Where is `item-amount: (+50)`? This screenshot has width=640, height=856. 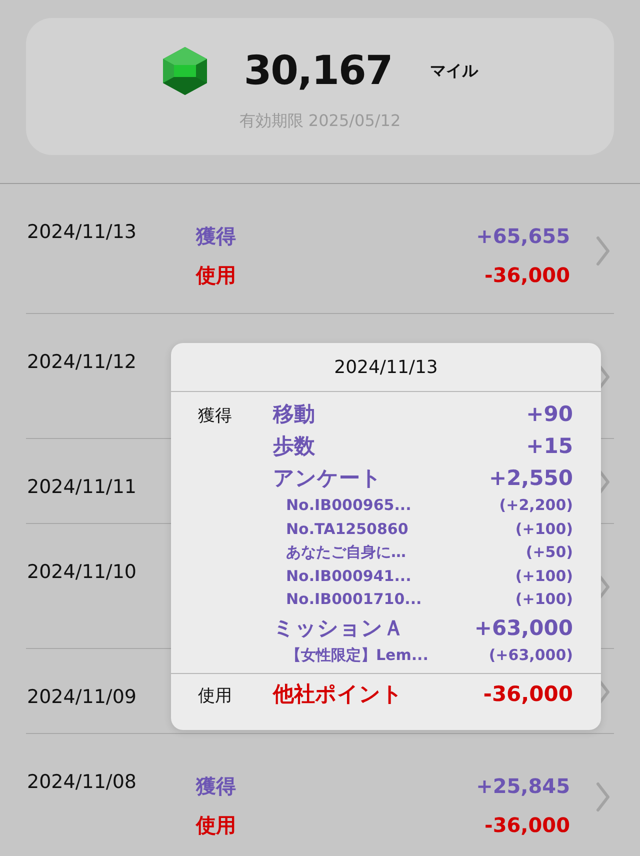
item-amount: (+50) is located at coordinates (549, 552).